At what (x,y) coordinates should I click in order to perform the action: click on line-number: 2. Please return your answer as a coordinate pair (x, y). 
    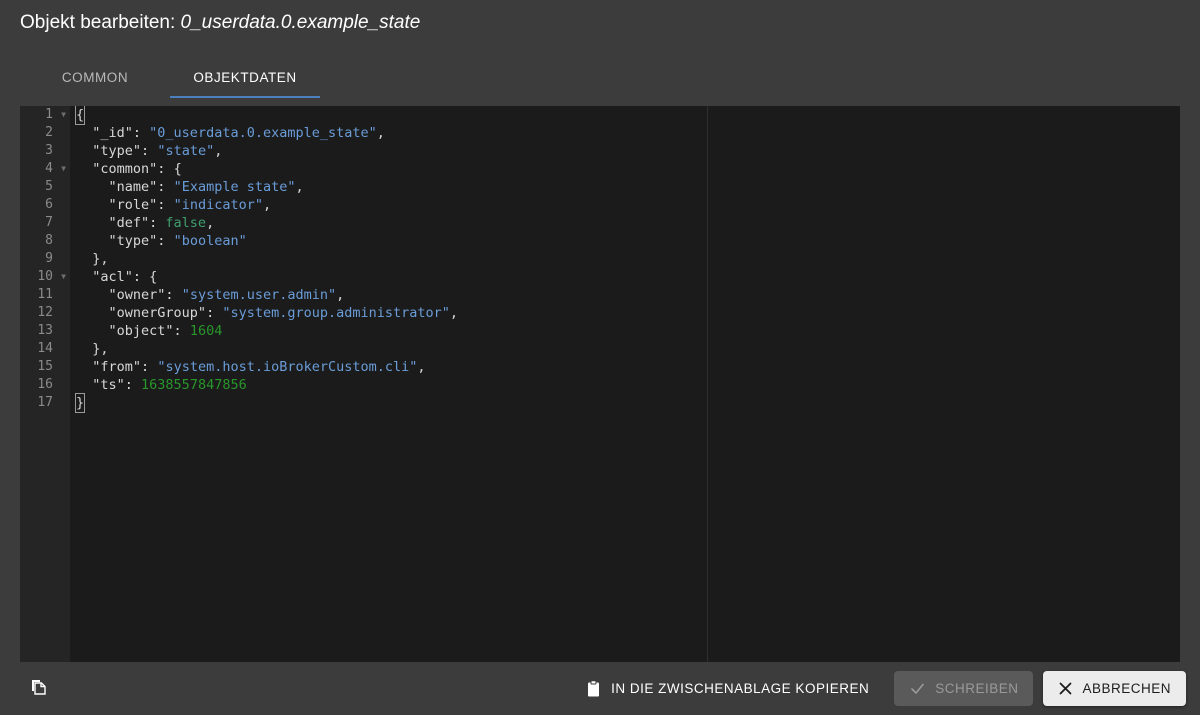
    Looking at the image, I should click on (49, 132).